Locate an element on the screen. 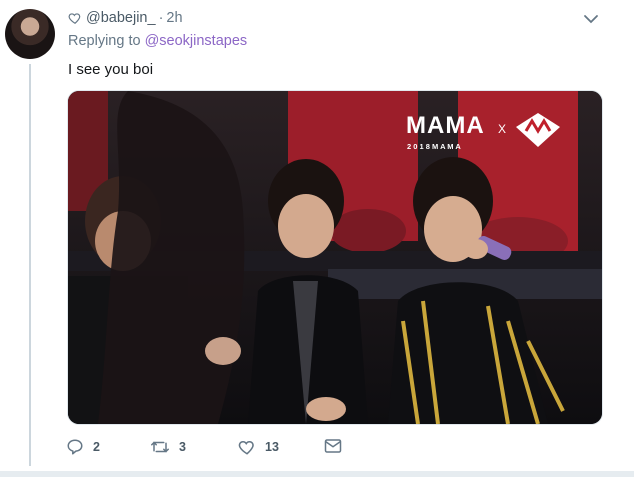  reply-count: 2 is located at coordinates (96, 447).